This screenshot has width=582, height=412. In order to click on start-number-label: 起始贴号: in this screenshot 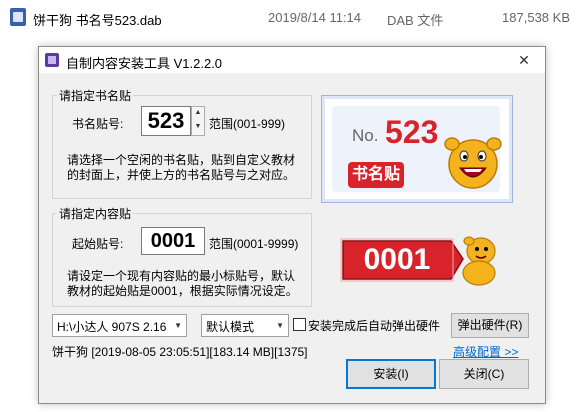, I will do `click(98, 244)`.